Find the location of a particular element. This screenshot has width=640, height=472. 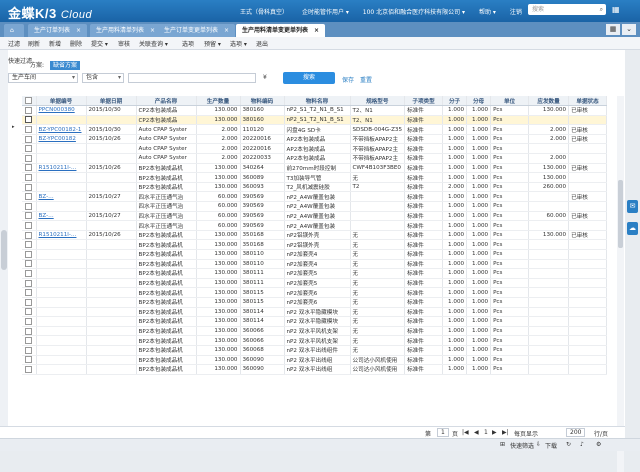

settings-icon: ⚙ is located at coordinates (598, 444).